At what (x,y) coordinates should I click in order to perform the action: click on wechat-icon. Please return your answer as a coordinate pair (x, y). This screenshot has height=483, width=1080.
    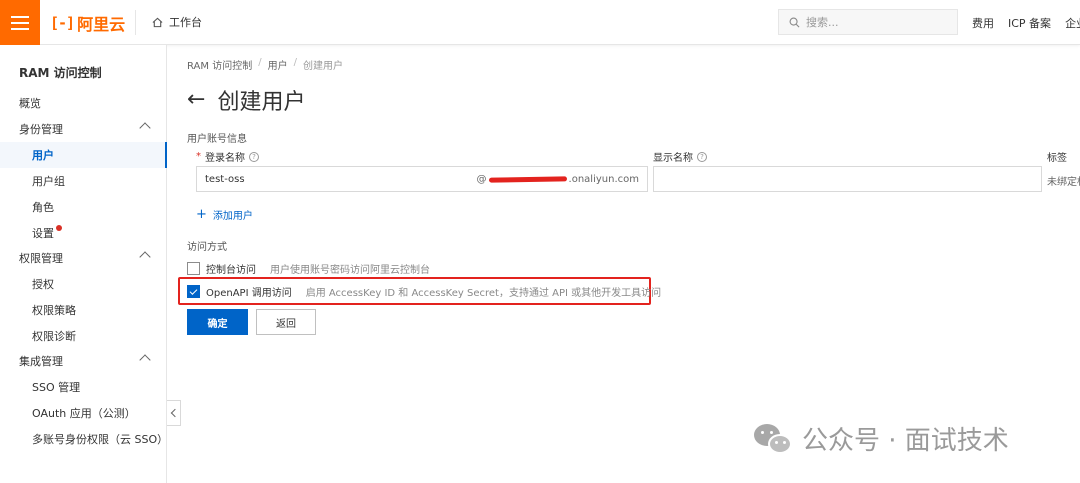
    Looking at the image, I should click on (774, 439).